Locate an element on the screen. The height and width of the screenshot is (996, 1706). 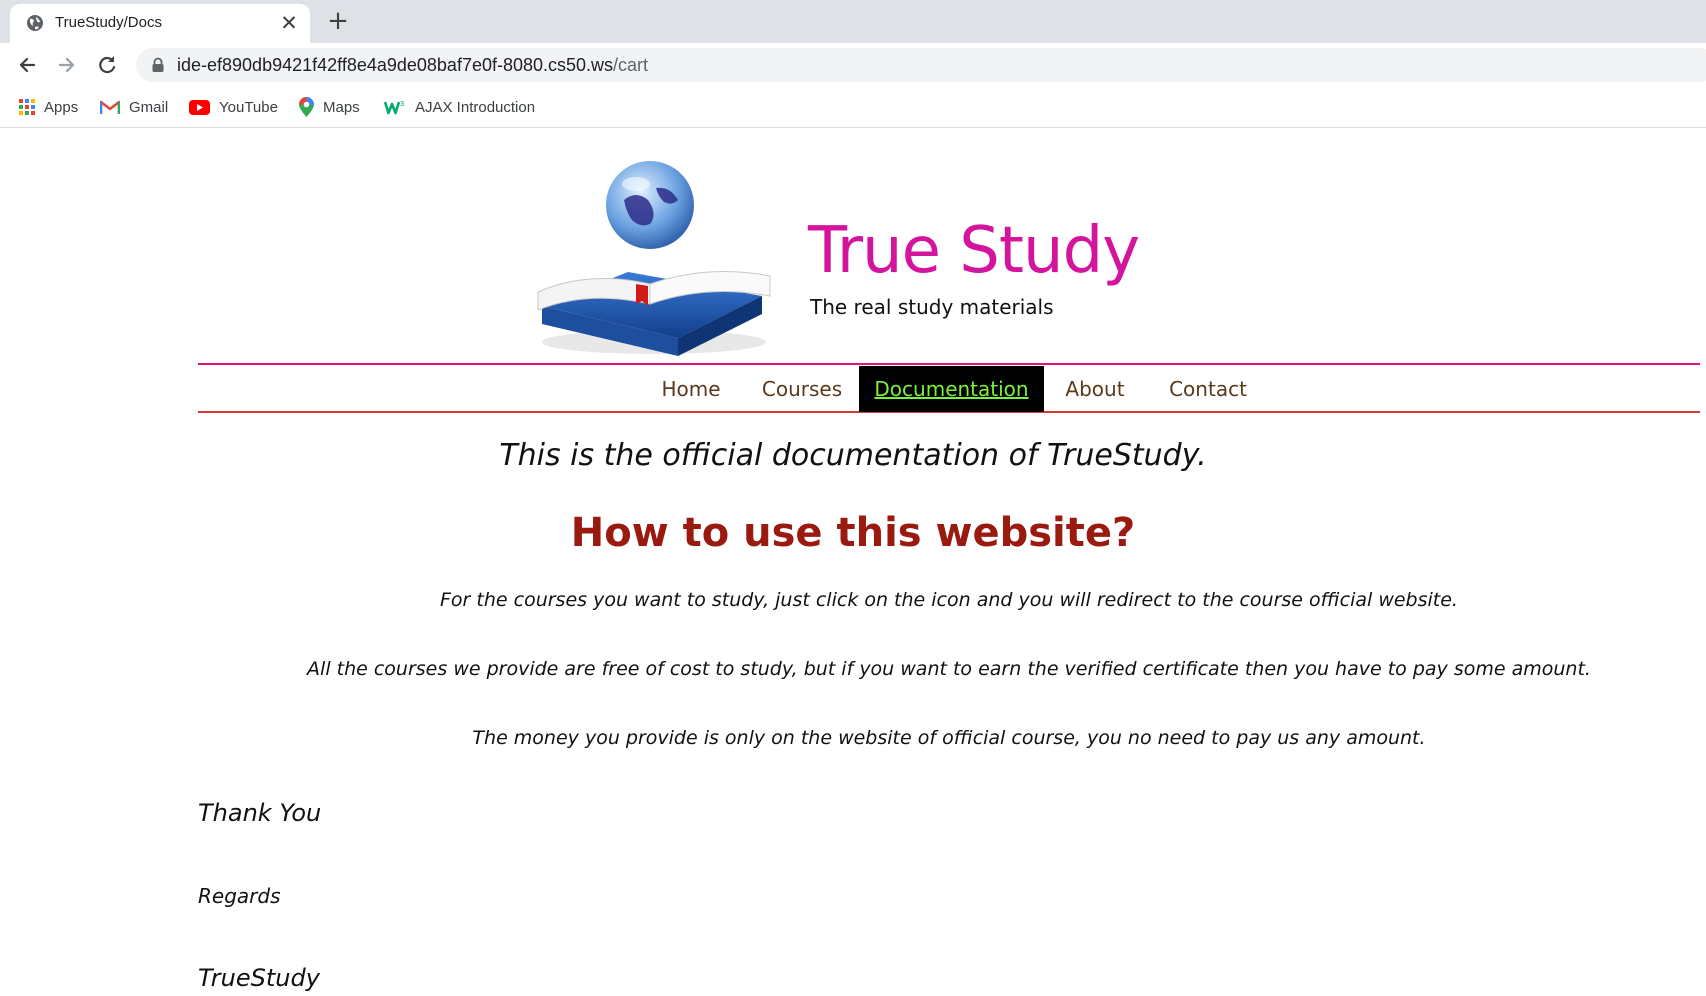
browser-tab: TrueStudy/Docs ✕ is located at coordinates (160, 23).